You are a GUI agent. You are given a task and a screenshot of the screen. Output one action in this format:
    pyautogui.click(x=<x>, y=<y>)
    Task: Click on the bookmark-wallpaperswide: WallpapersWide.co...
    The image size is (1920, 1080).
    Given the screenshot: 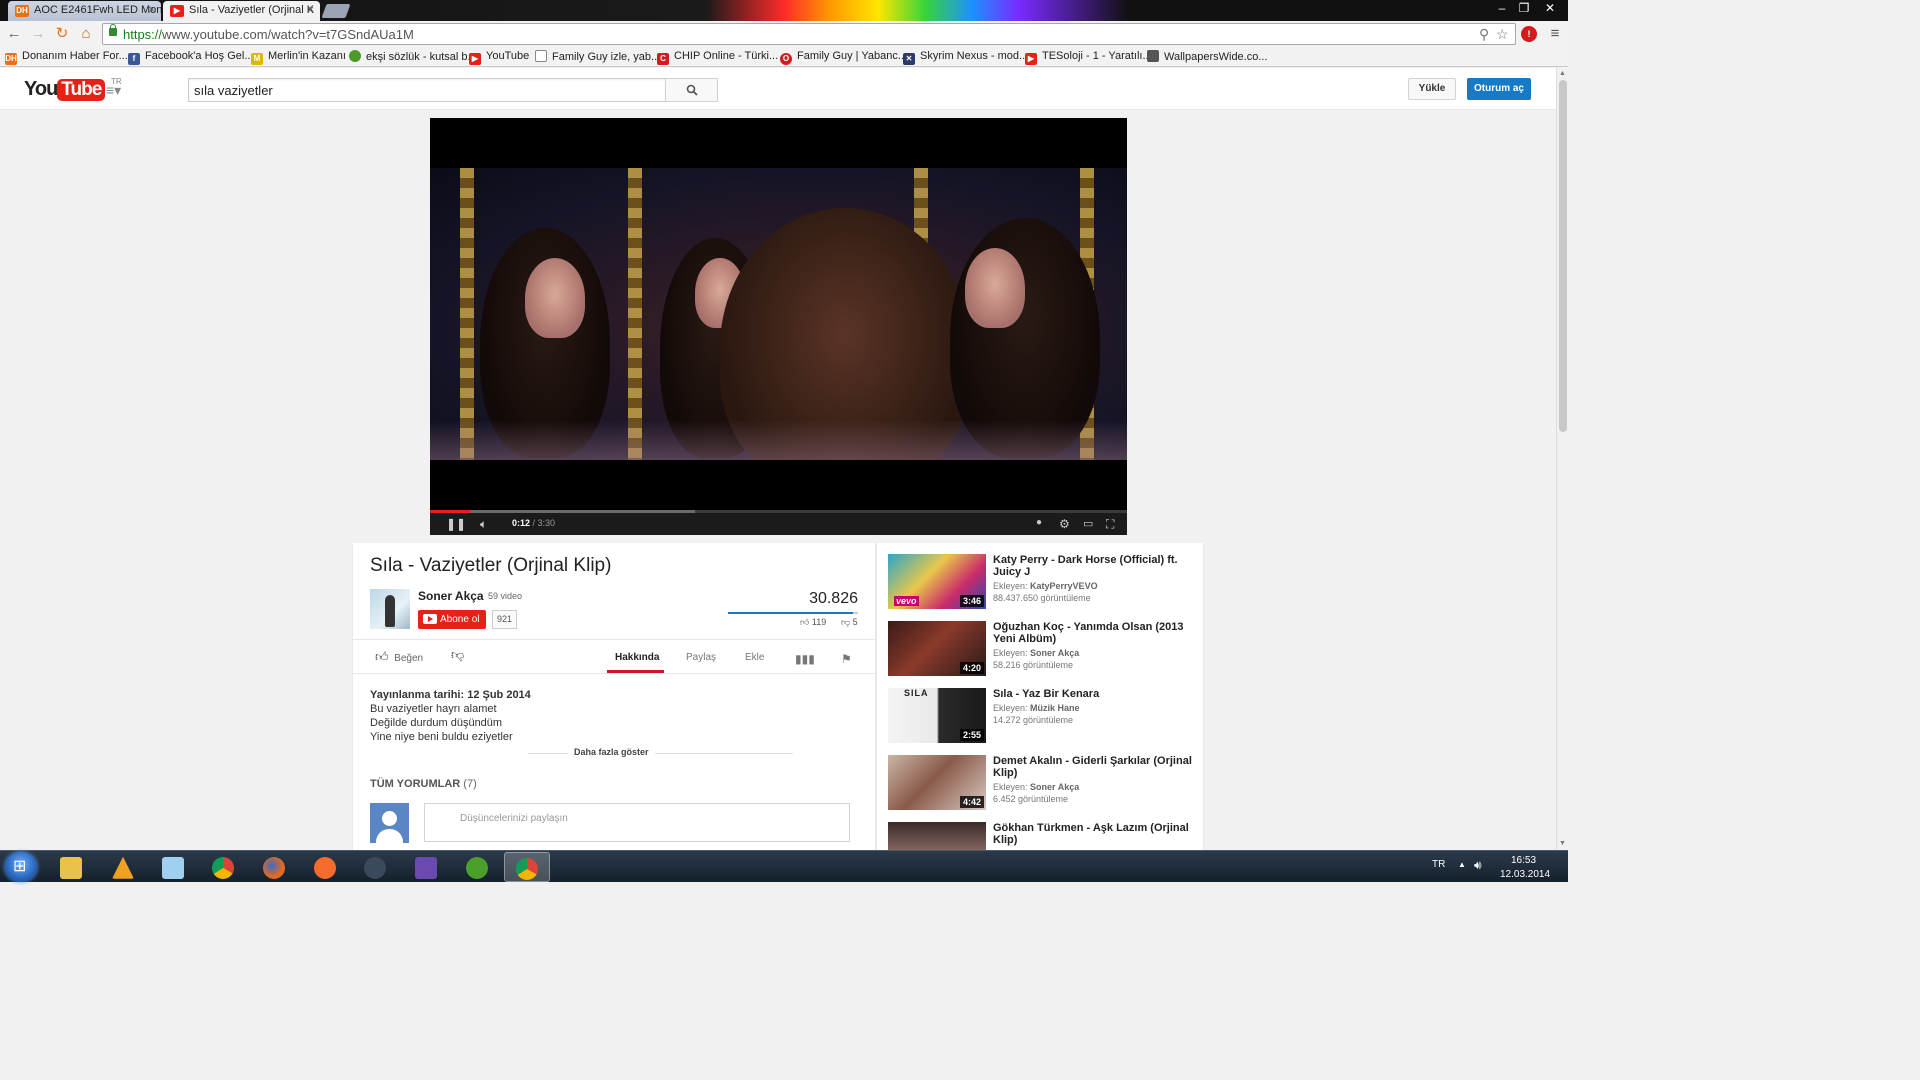 What is the action you would take?
    pyautogui.click(x=1207, y=56)
    